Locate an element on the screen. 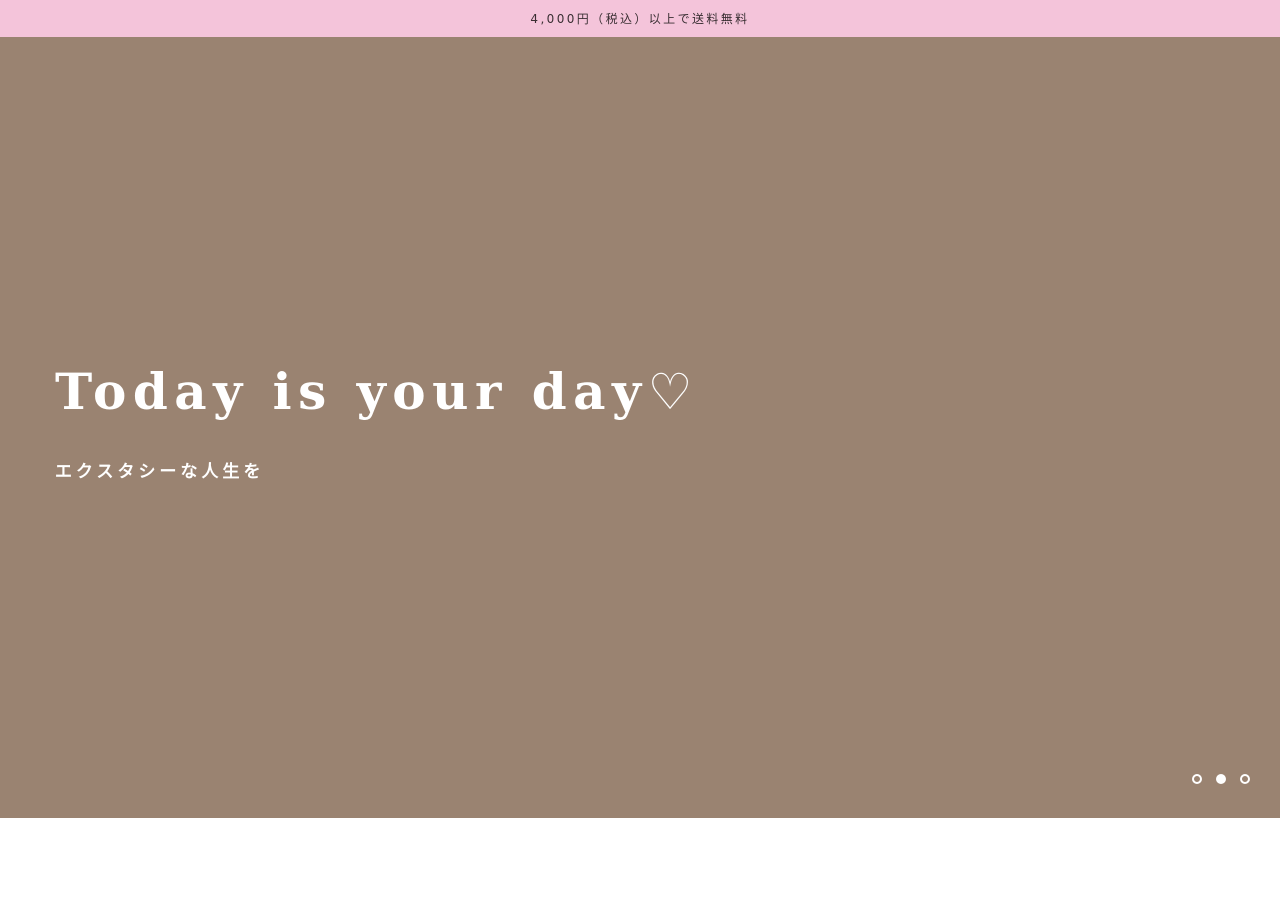  slider-pagination is located at coordinates (1221, 779).